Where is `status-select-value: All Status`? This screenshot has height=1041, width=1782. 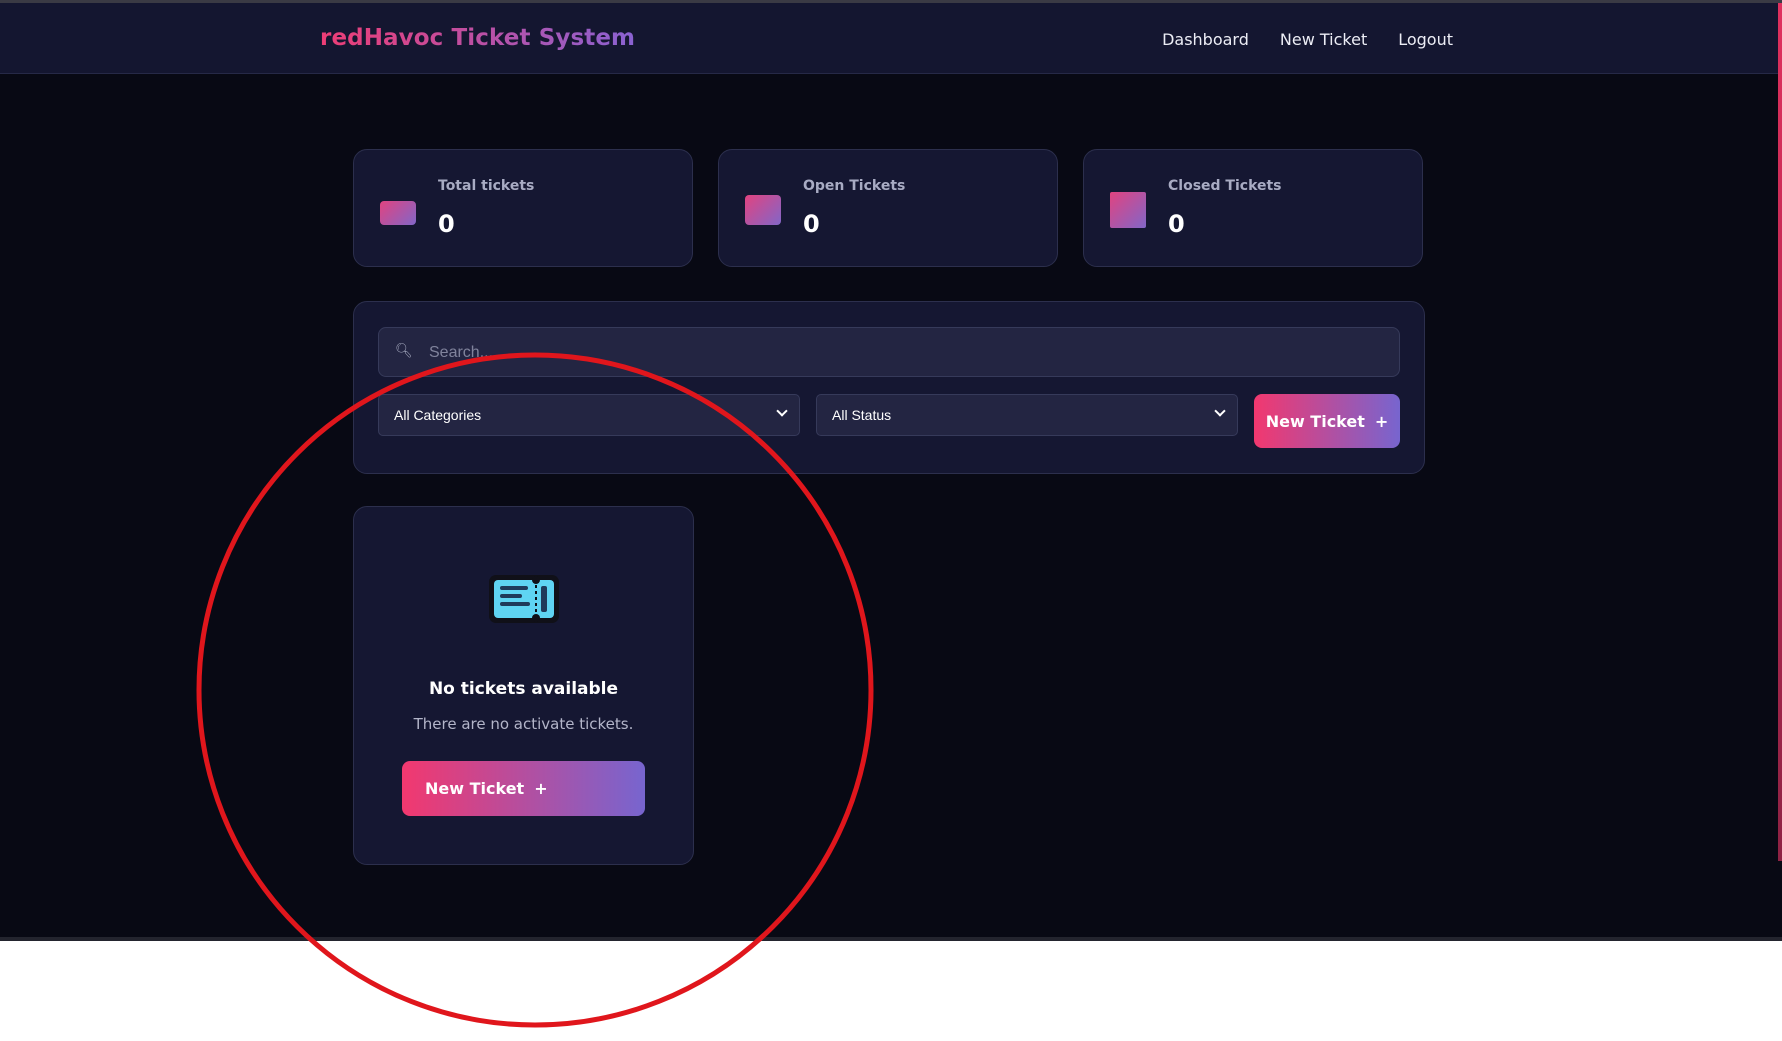 status-select-value: All Status is located at coordinates (862, 415).